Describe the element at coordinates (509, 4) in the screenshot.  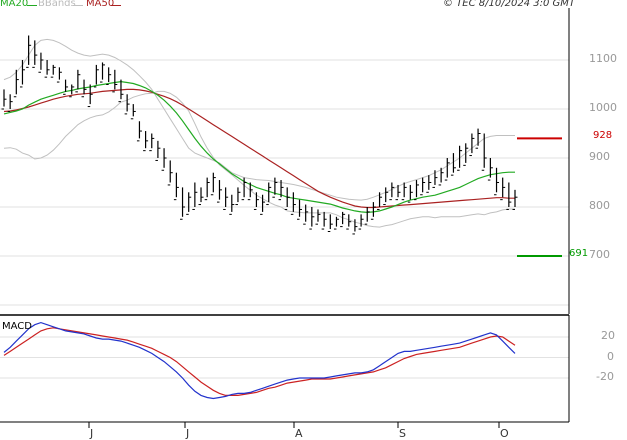
I see `timestamp: © TEC 8/10/2024 3:0 GMT` at that location.